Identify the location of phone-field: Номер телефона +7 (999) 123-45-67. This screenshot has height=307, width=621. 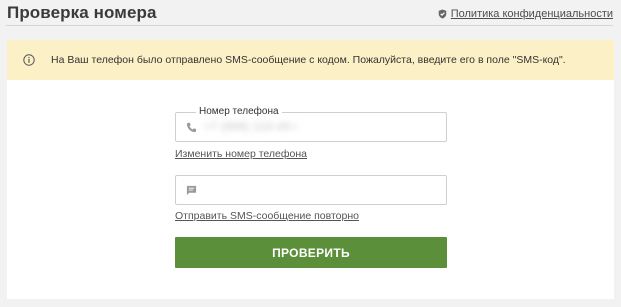
(311, 124).